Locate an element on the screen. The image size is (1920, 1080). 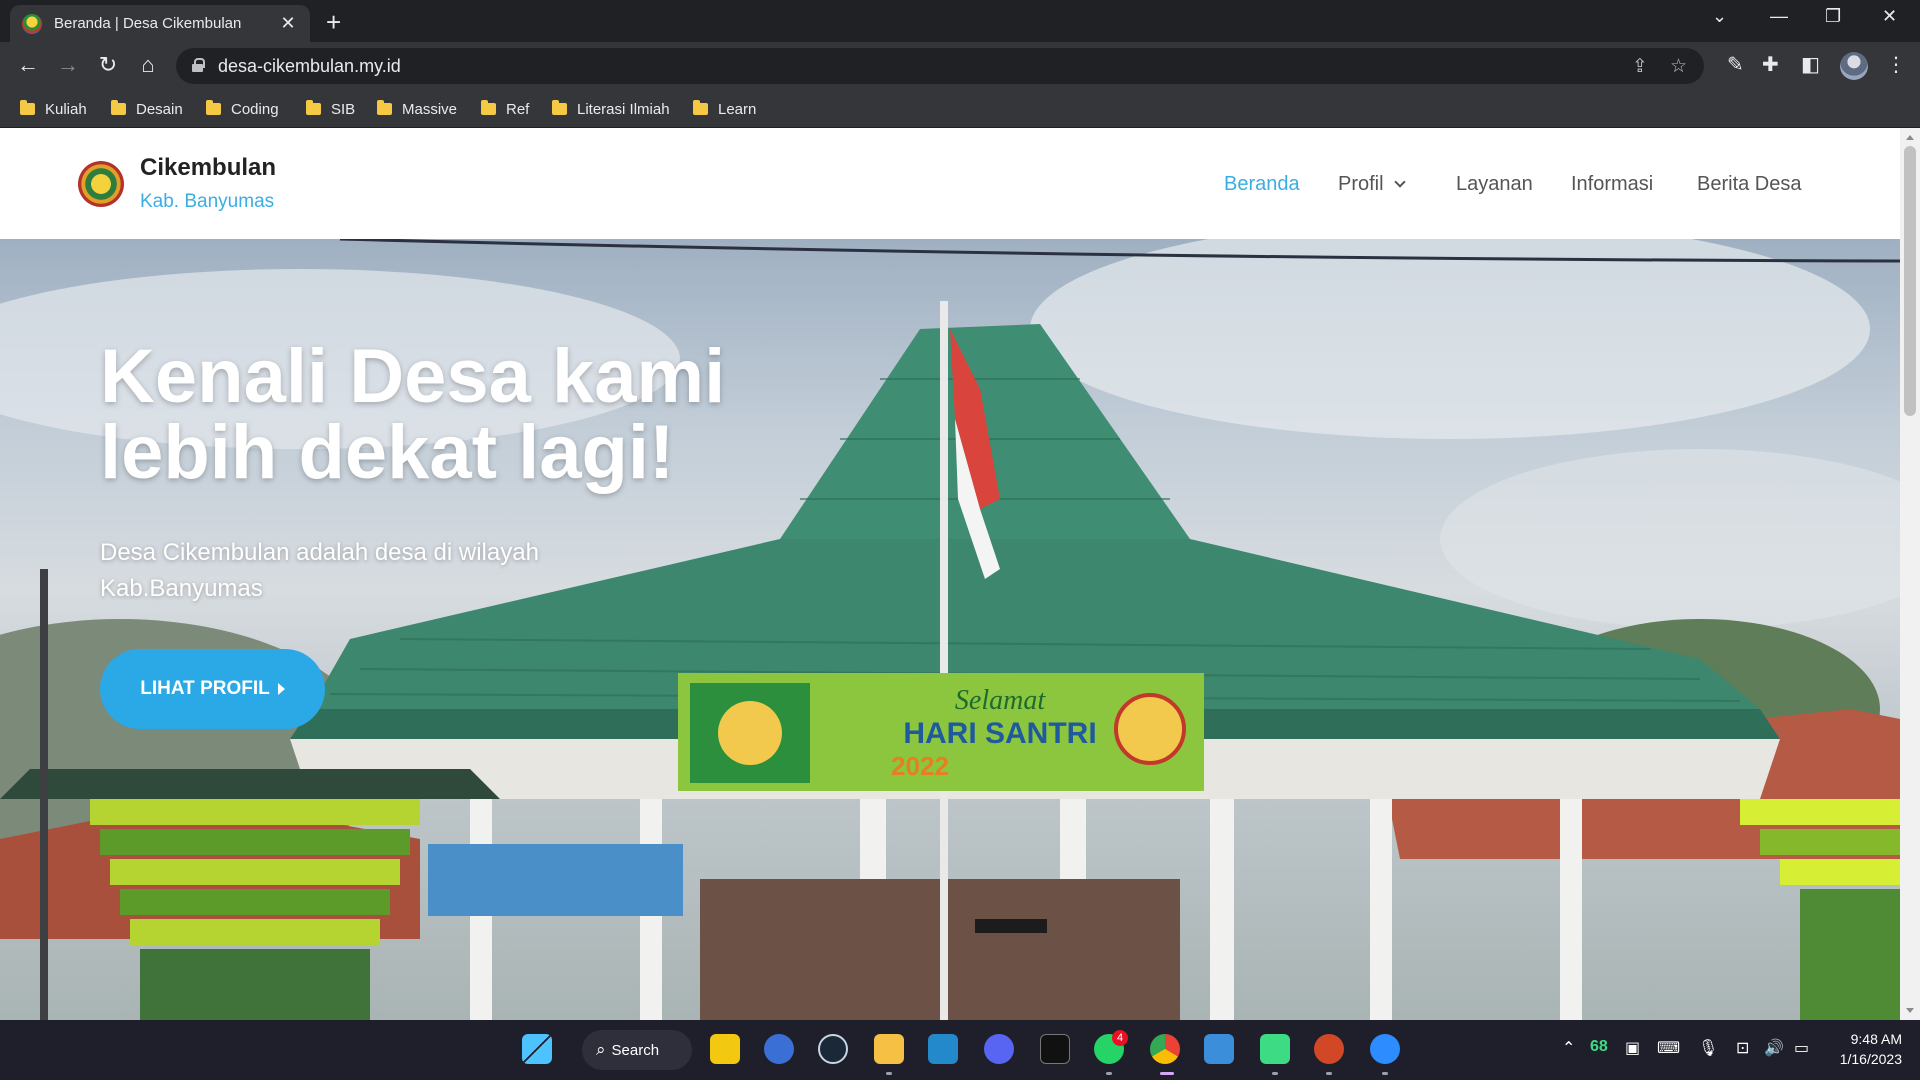
bookmark-label: Desain is located at coordinates (159, 109).